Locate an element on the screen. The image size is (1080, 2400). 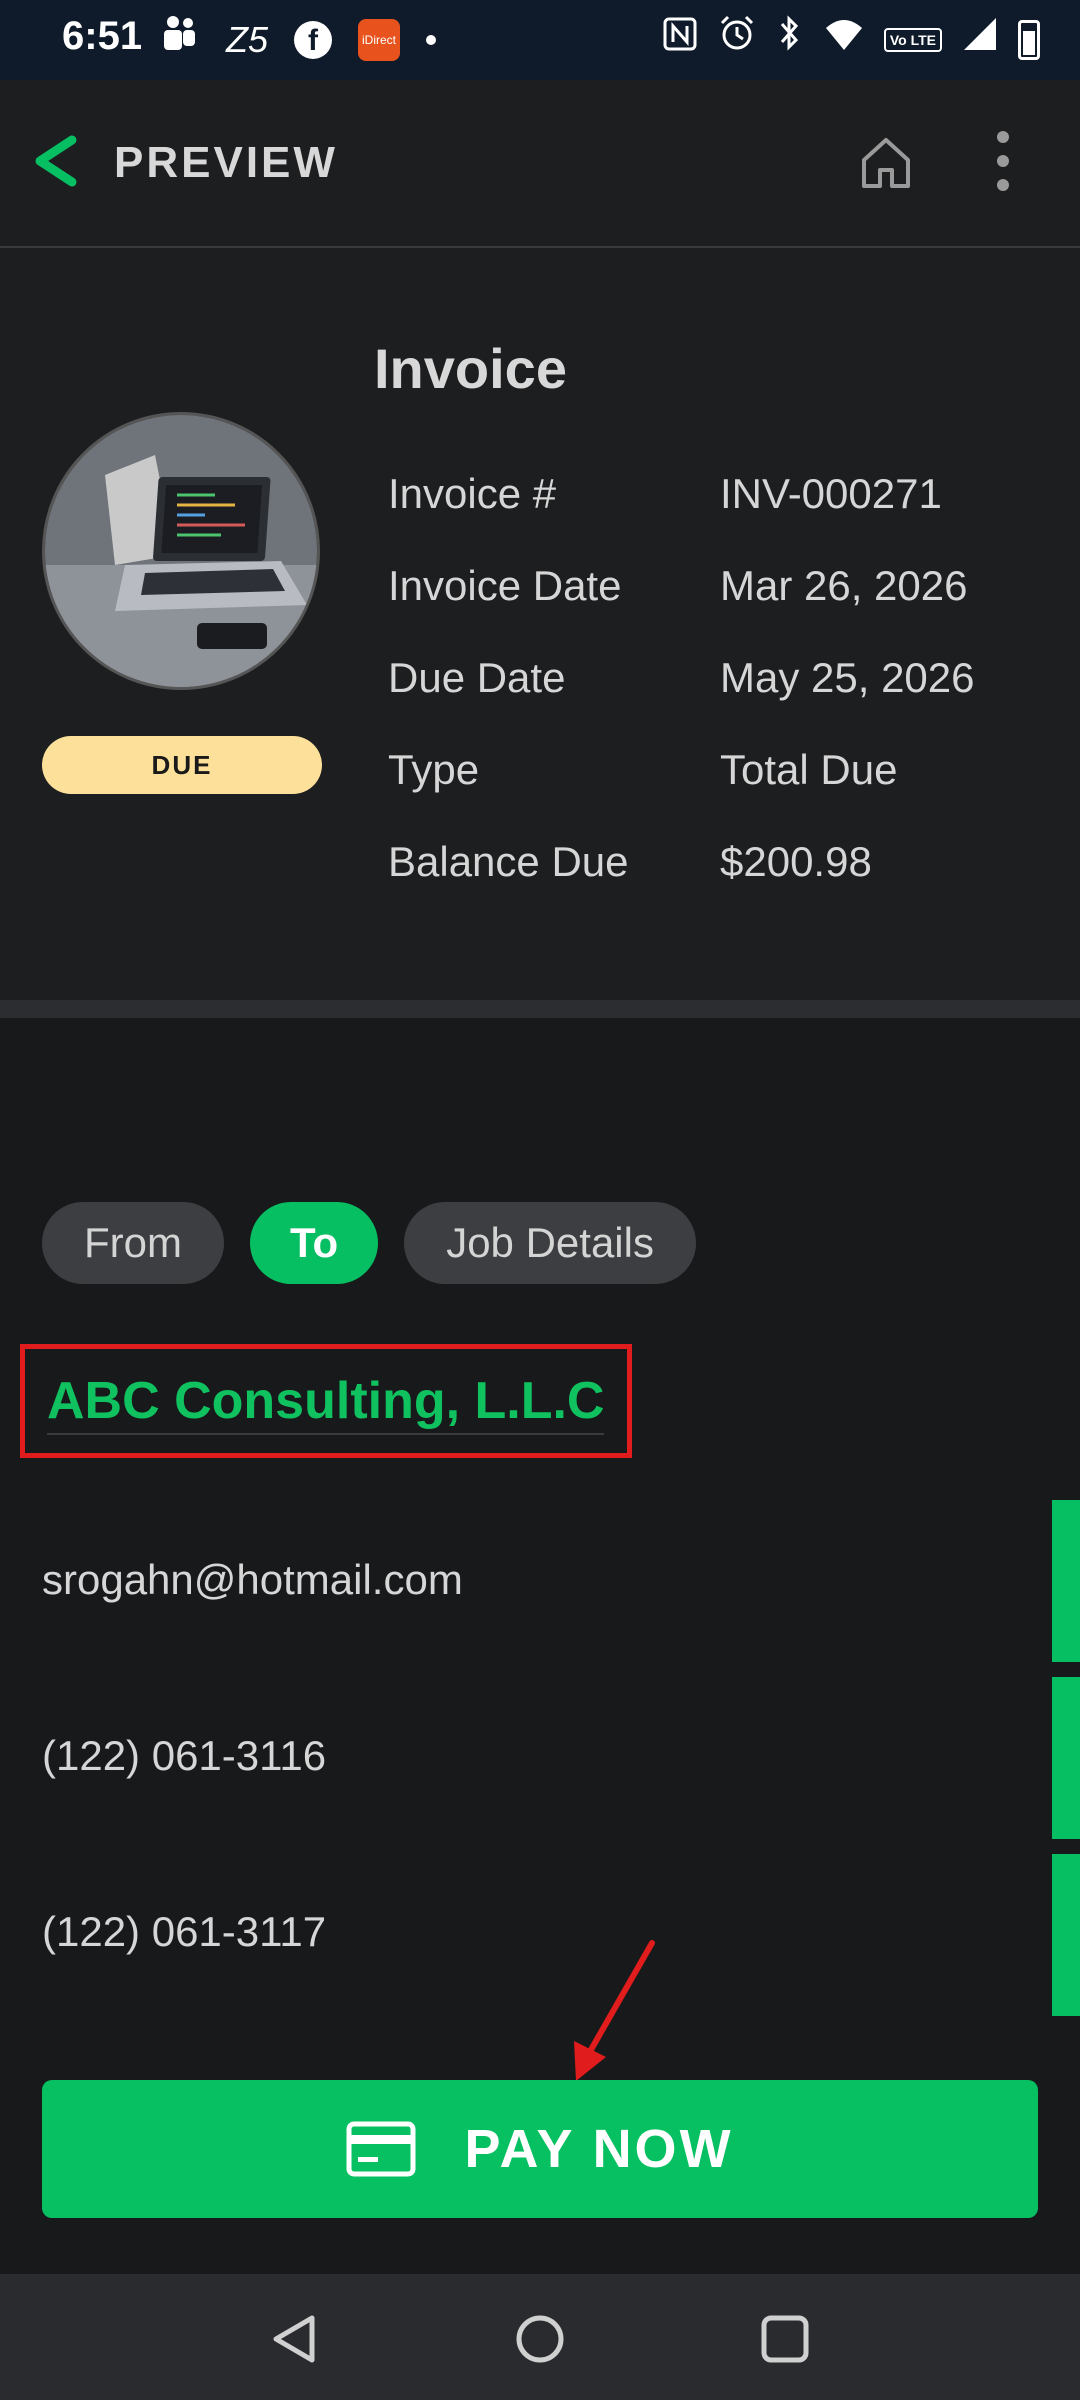
status-badge: DUE is located at coordinates (182, 765).